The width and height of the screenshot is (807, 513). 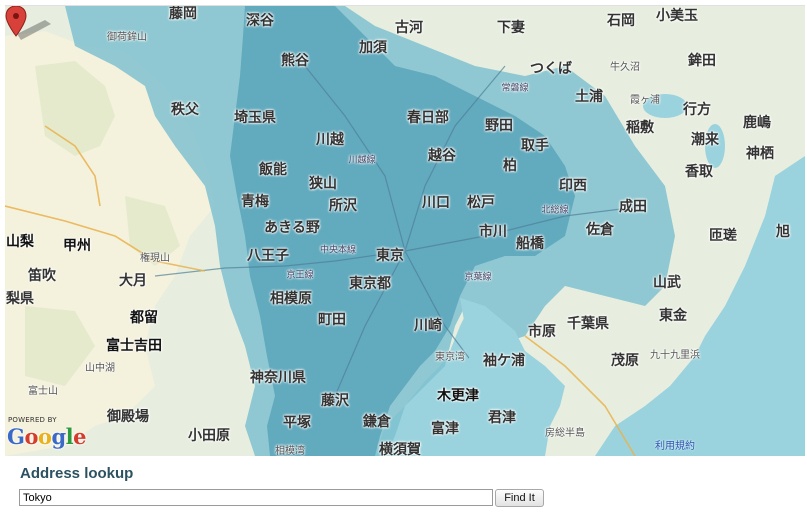 What do you see at coordinates (20, 242) in the screenshot?
I see `place-label-yamanashi: 山梨` at bounding box center [20, 242].